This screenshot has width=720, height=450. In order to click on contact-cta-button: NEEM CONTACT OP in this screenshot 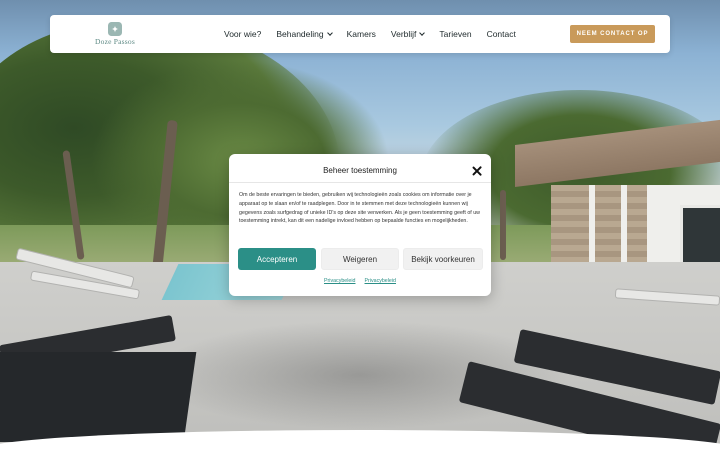, I will do `click(612, 34)`.